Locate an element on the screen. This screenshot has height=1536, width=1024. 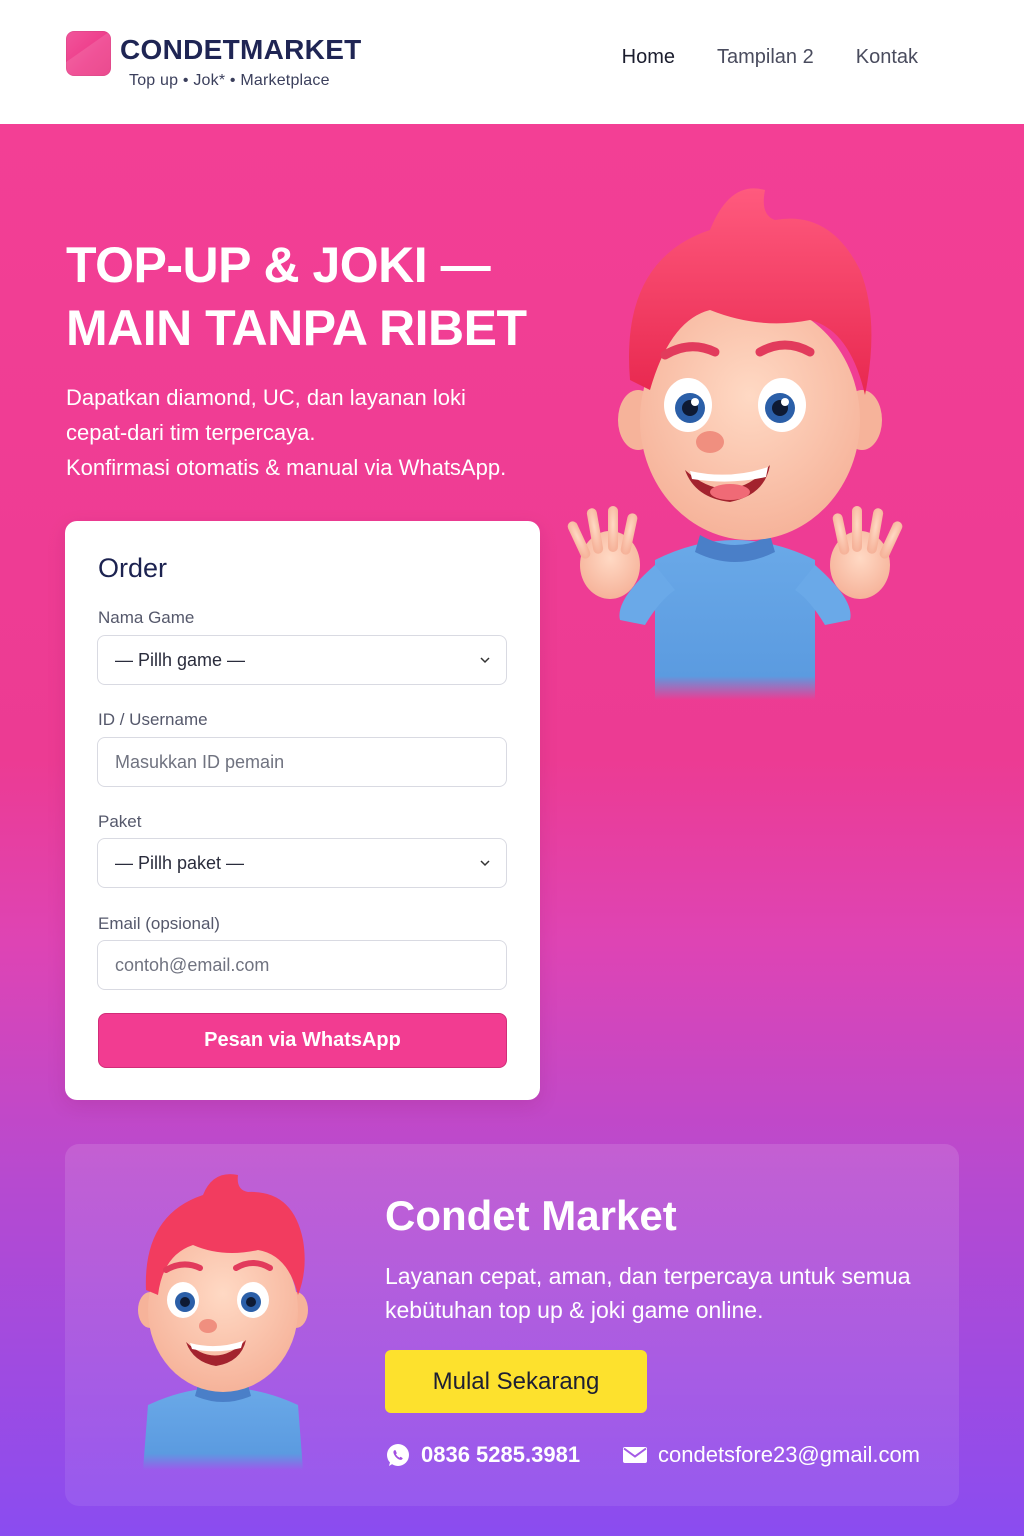
id-input: Masukkan ID pemain is located at coordinates (302, 762).